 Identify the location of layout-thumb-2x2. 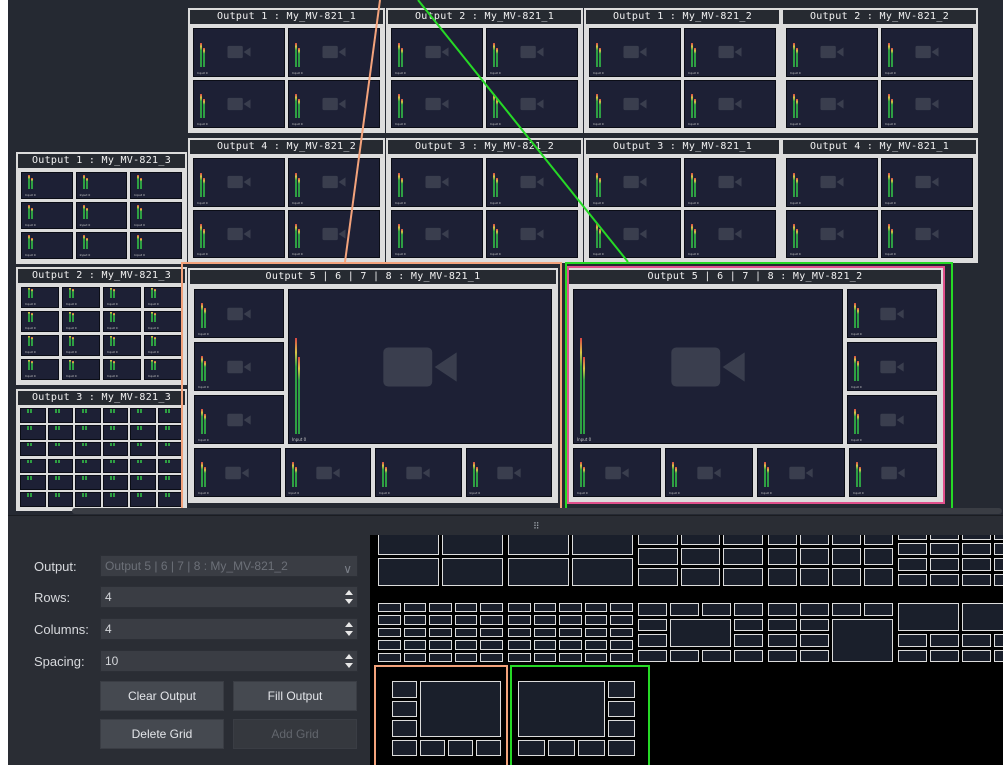
(442, 562).